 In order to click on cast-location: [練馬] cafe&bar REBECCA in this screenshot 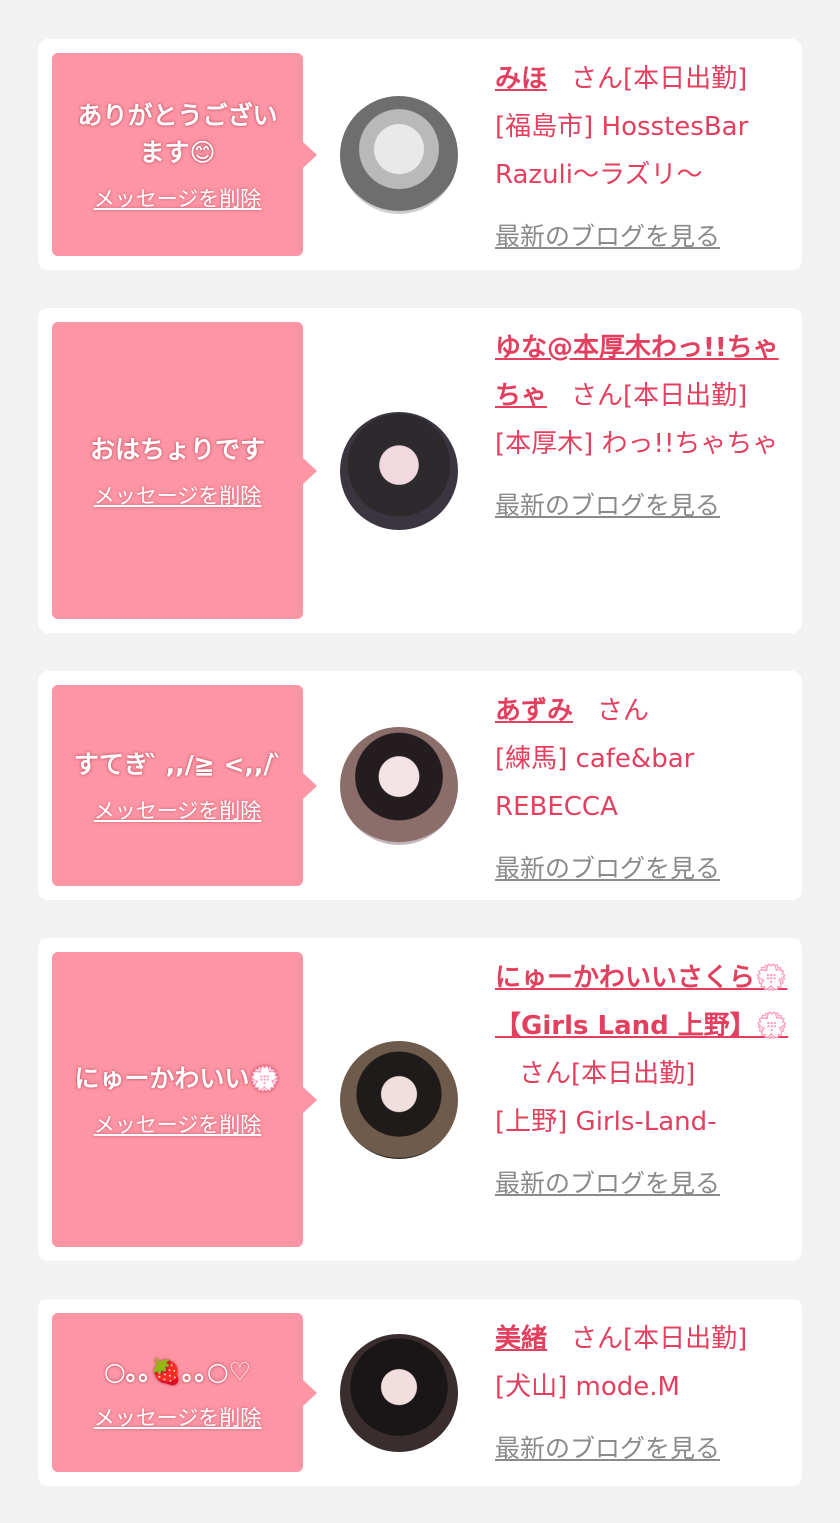, I will do `click(595, 783)`.